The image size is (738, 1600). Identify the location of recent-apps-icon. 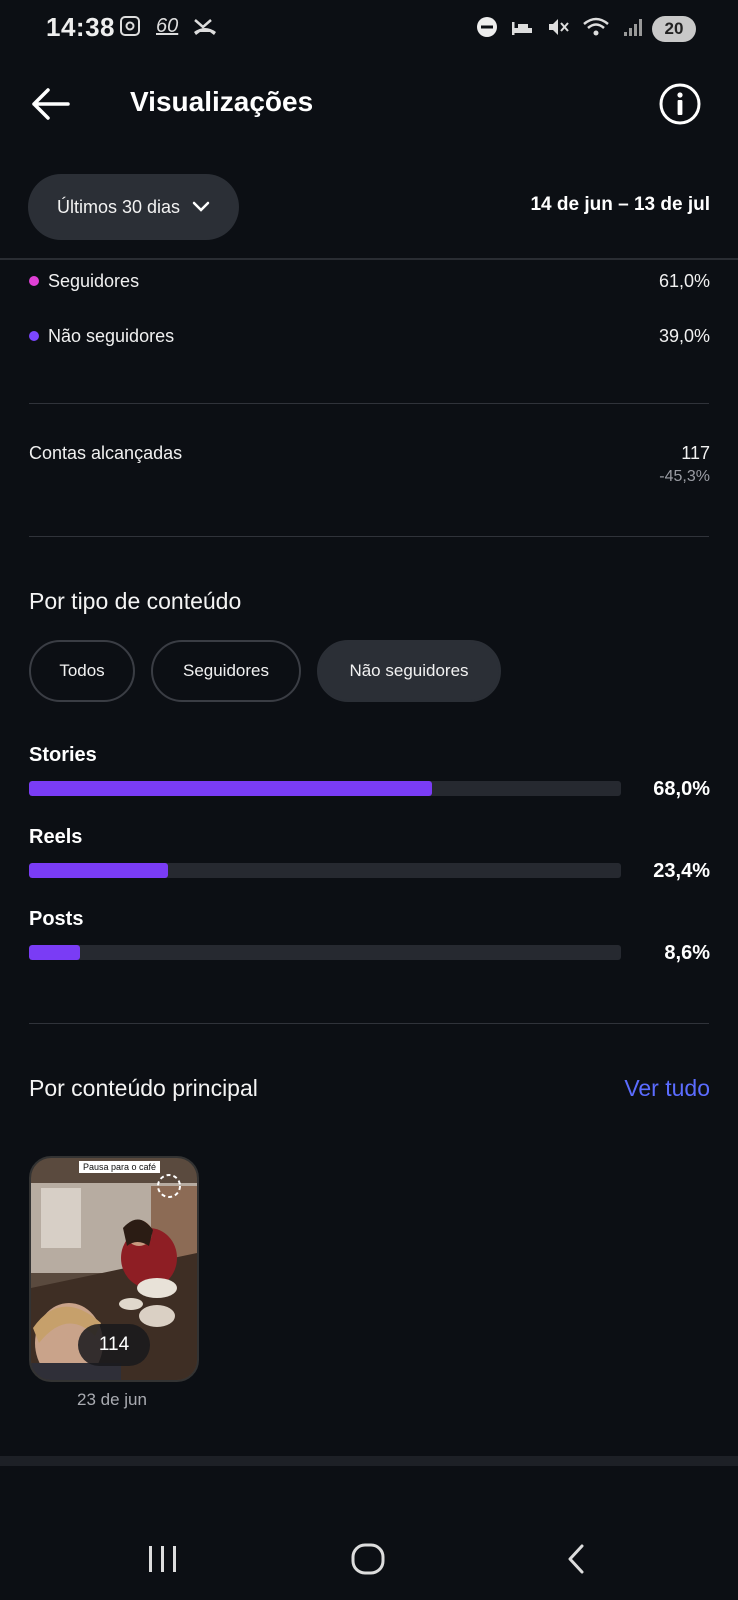
(162, 1559).